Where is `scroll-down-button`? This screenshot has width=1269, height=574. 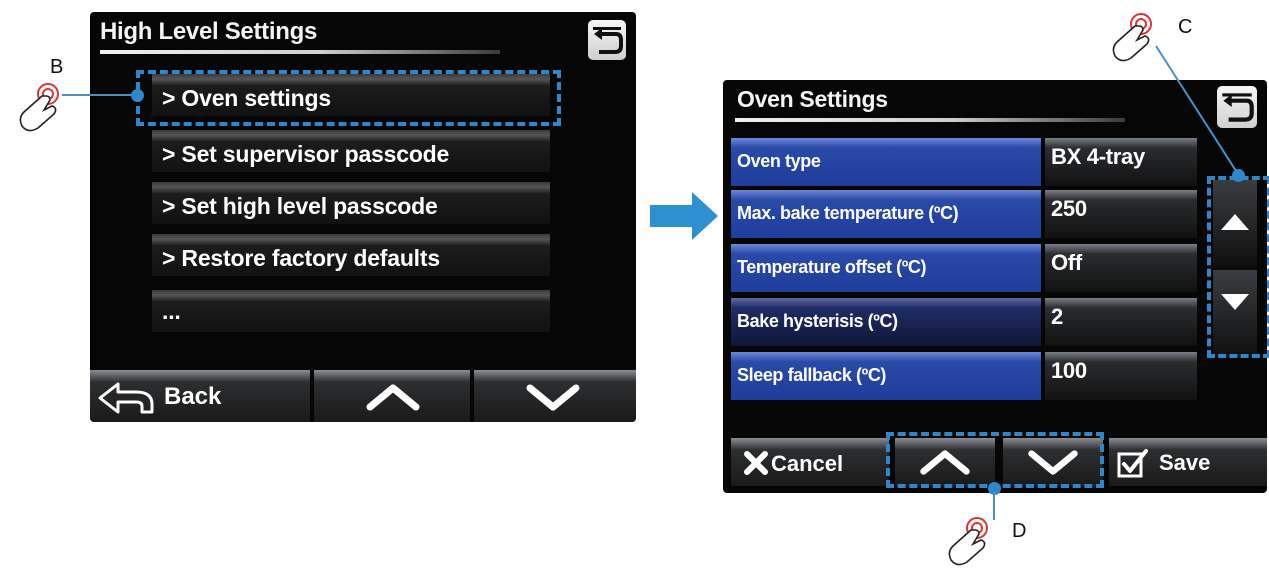
scroll-down-button is located at coordinates (555, 396).